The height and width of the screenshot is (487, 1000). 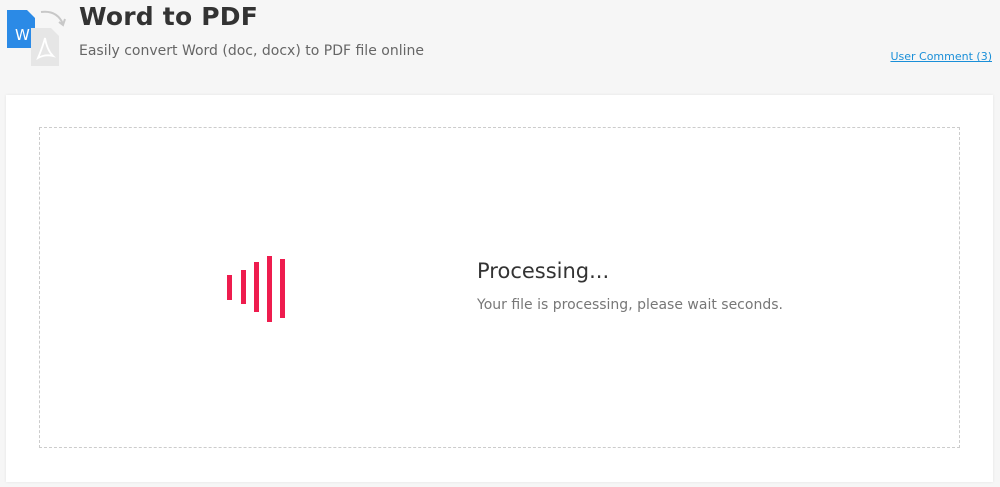 I want to click on word-letter: W, so click(x=22, y=35).